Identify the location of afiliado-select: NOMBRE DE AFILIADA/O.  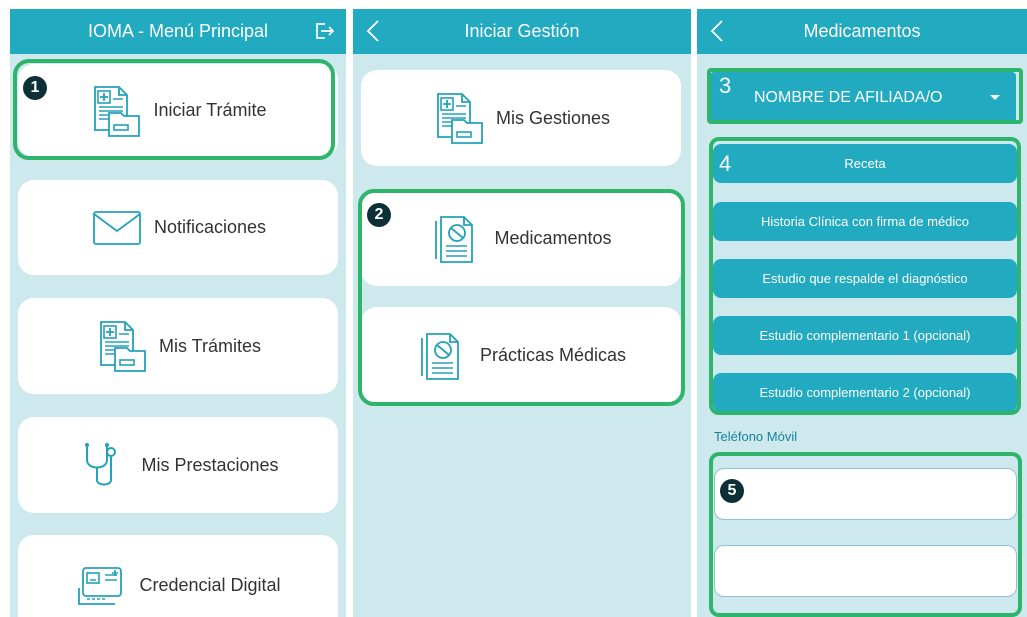
(863, 97).